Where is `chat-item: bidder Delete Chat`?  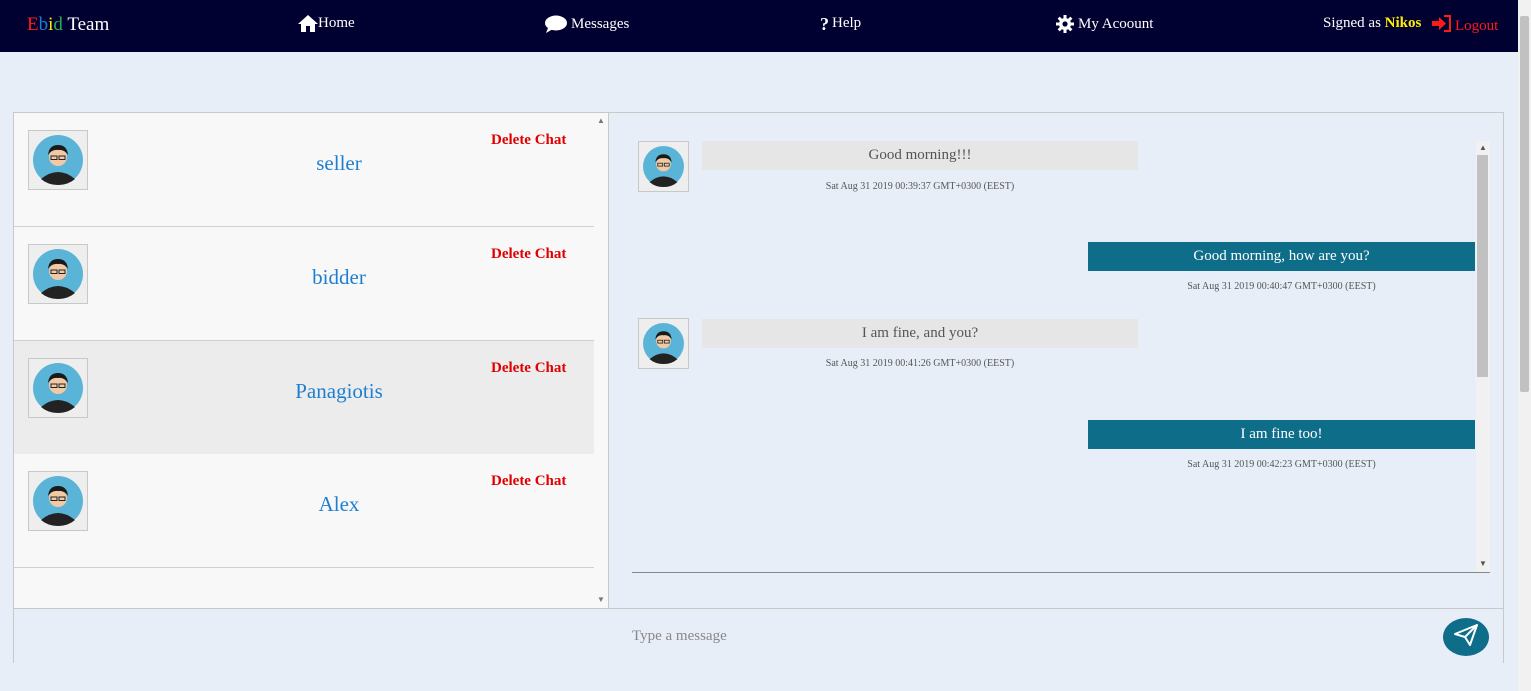
chat-item: bidder Delete Chat is located at coordinates (304, 284).